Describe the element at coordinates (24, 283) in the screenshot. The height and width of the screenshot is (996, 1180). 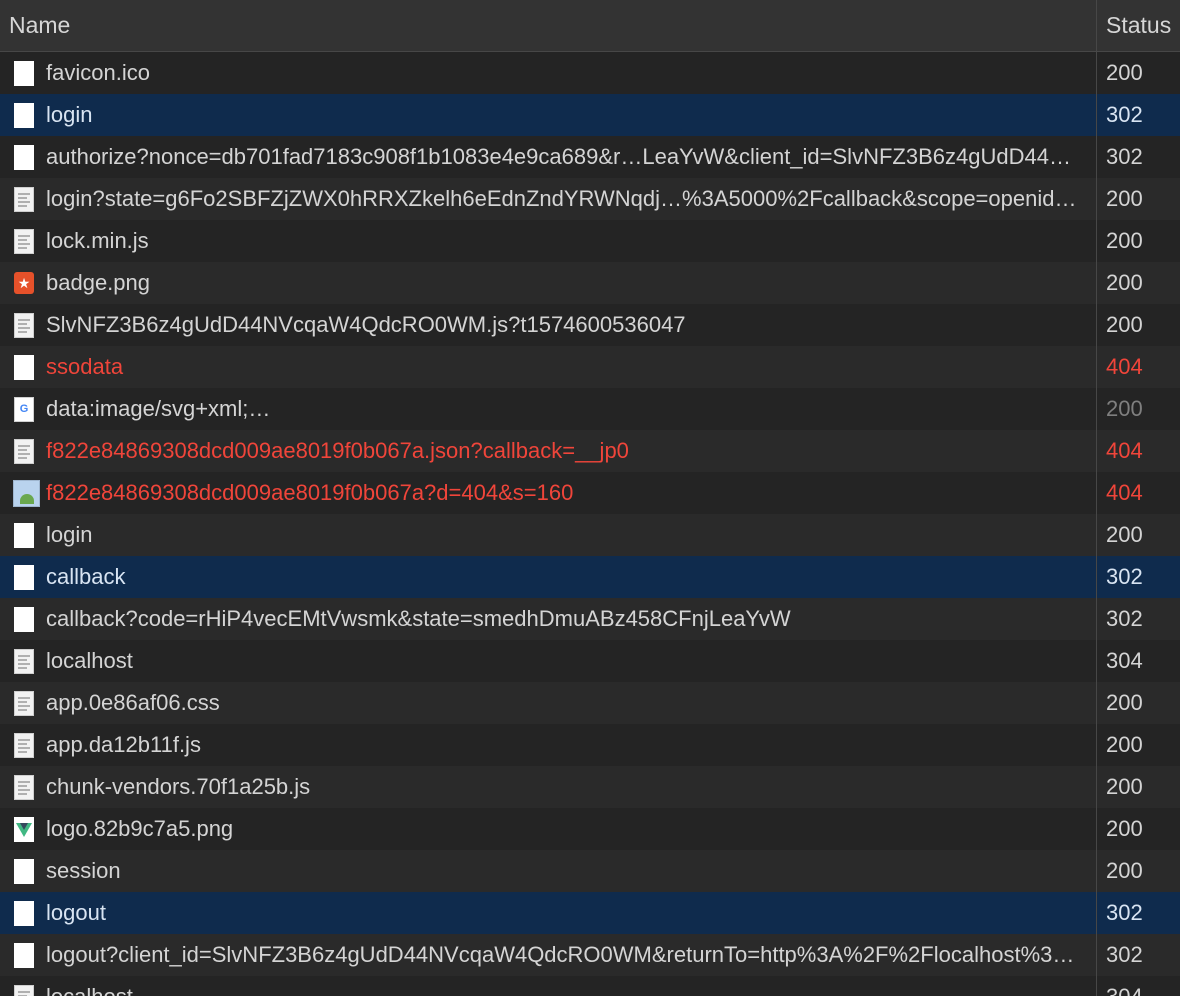
I see `auth0-badge-icon: ★` at that location.